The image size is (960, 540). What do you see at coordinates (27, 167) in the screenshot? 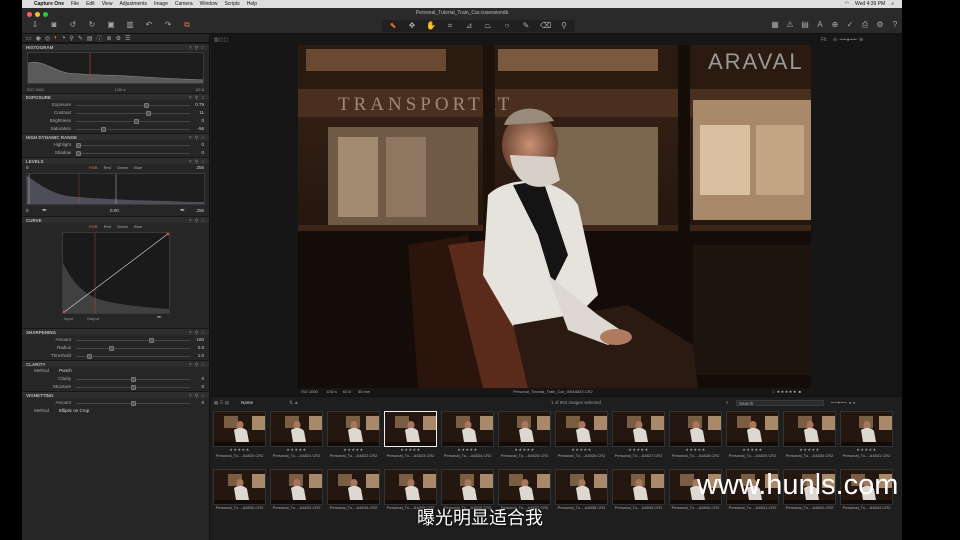
I see `levels-output-low: 0` at bounding box center [27, 167].